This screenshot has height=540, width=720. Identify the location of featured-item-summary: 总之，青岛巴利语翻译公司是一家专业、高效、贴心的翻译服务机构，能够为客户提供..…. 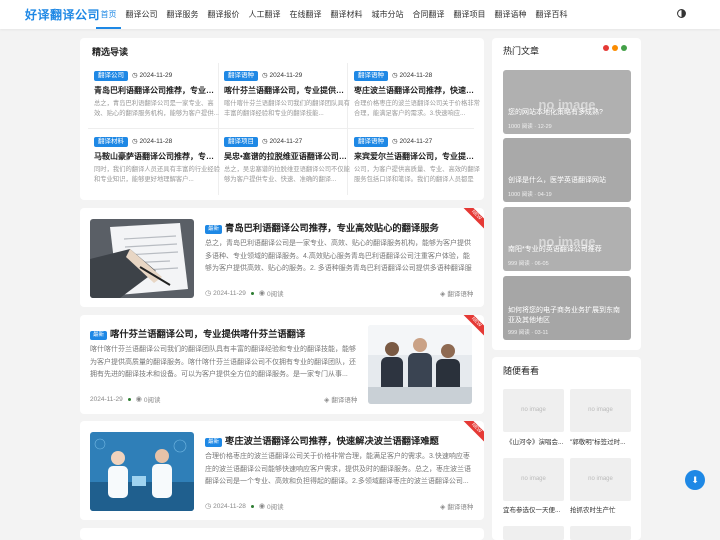
(156, 108).